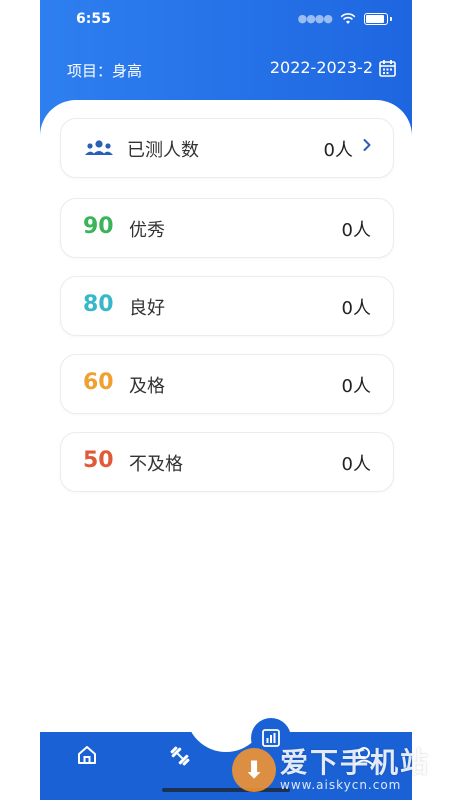 This screenshot has width=450, height=800. What do you see at coordinates (147, 308) in the screenshot?
I see `level-label: 良好` at bounding box center [147, 308].